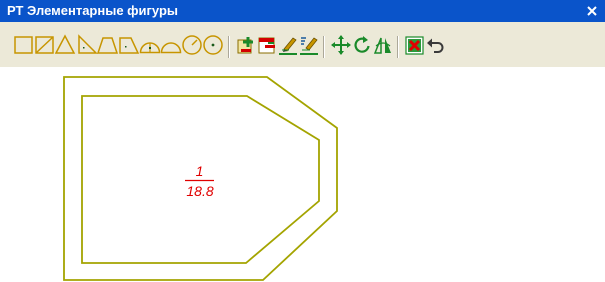  I want to click on circle-radius-tool-button, so click(192, 45).